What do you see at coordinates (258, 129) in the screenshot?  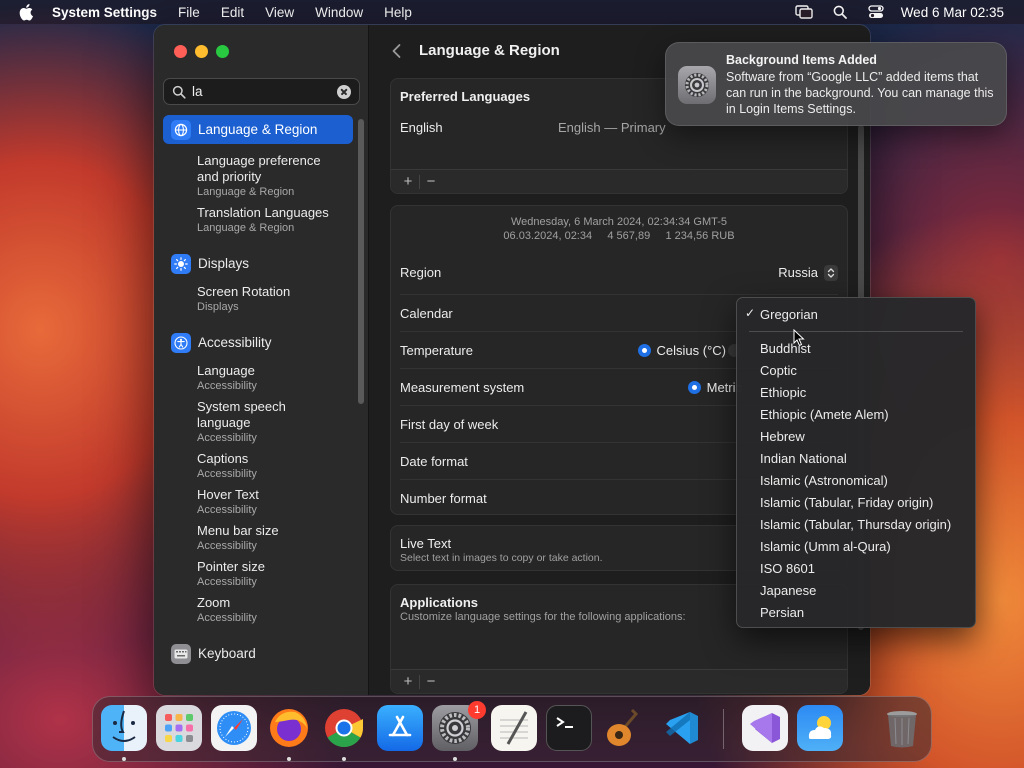 I see `sidebar-item-language-region: Language & Region` at bounding box center [258, 129].